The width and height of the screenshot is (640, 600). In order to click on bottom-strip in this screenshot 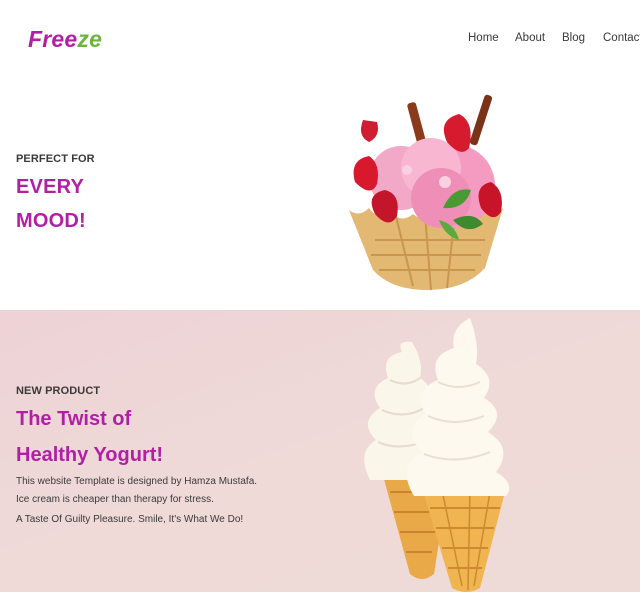, I will do `click(320, 596)`.